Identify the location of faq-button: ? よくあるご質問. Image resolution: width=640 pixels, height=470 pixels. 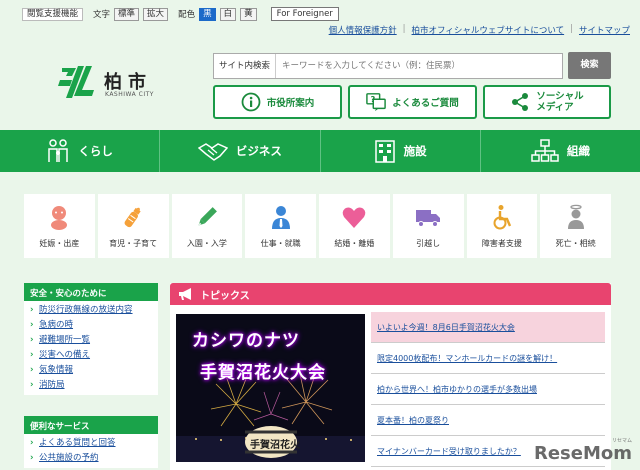
(412, 102).